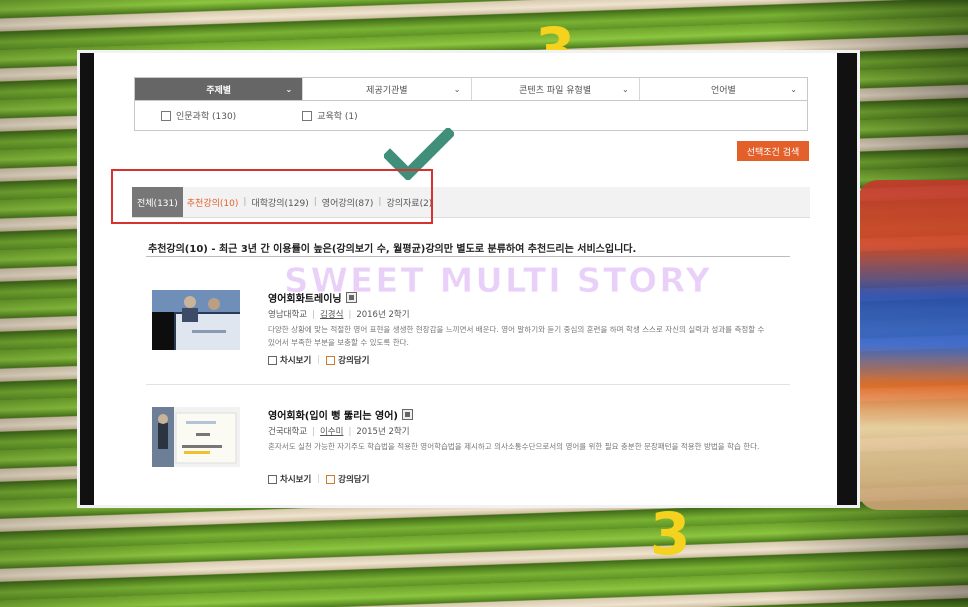 Image resolution: width=968 pixels, height=607 pixels. I want to click on professor-link: 김경식, so click(331, 315).